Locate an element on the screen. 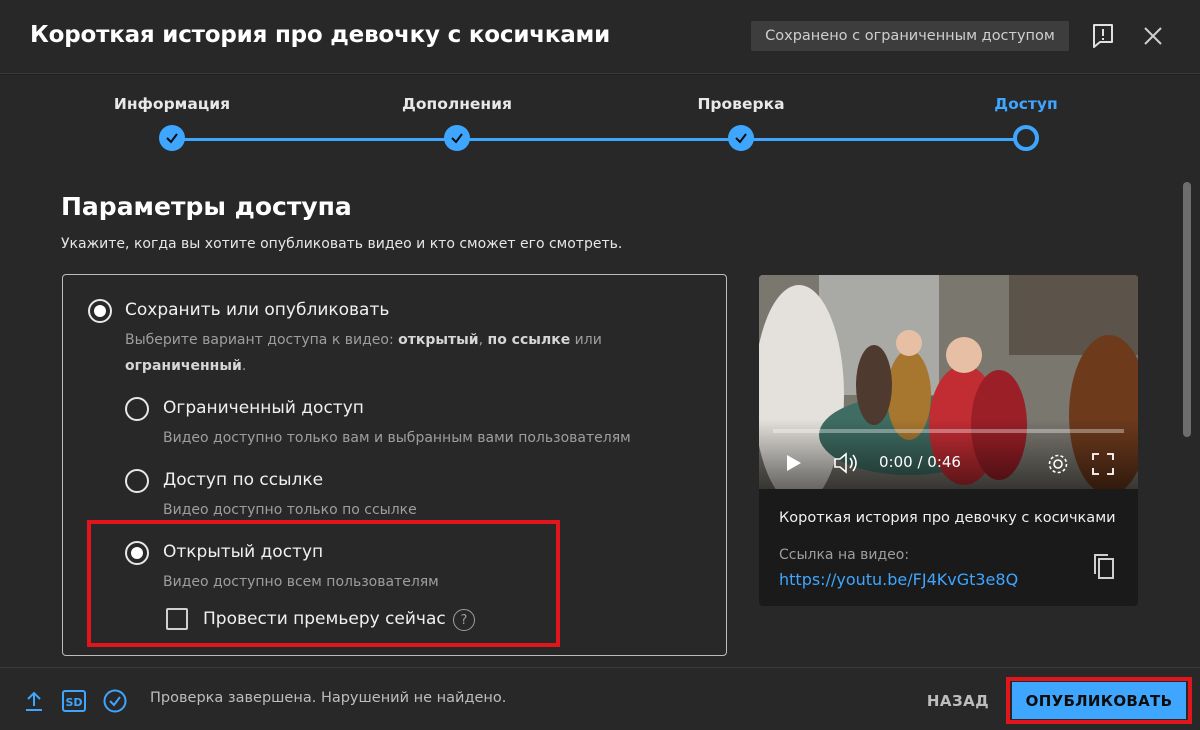 The width and height of the screenshot is (1200, 730). option-label: Открытый доступ is located at coordinates (243, 552).